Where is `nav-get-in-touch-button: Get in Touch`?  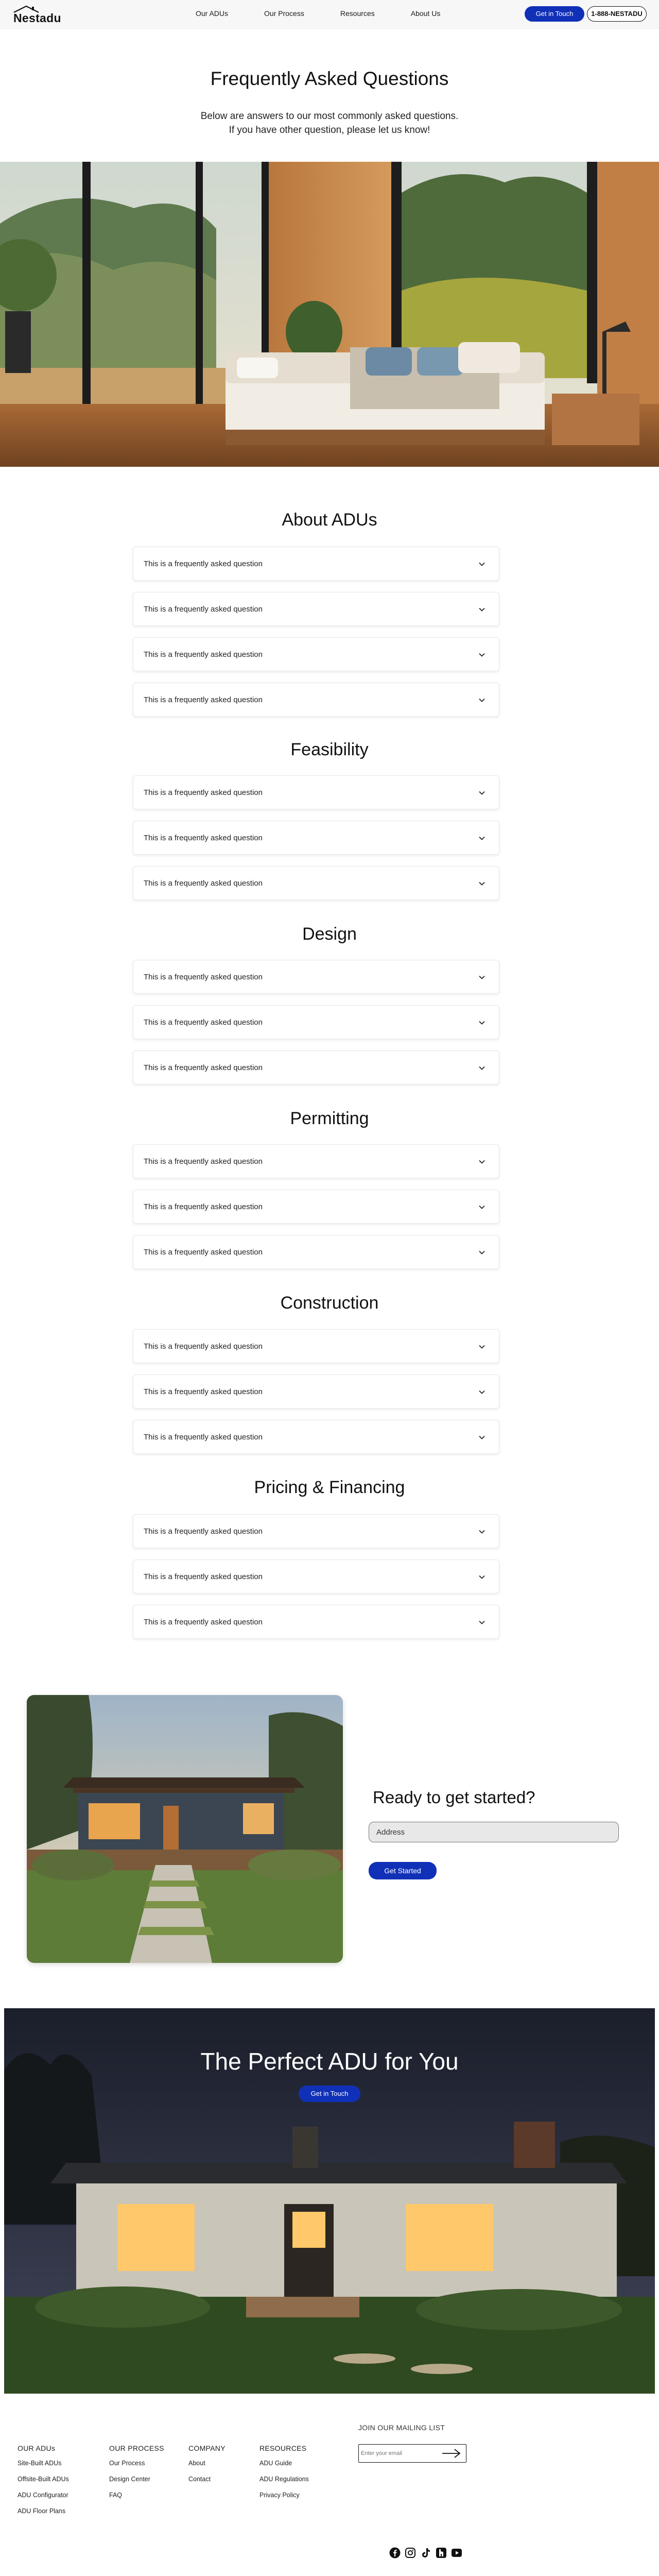 nav-get-in-touch-button: Get in Touch is located at coordinates (555, 14).